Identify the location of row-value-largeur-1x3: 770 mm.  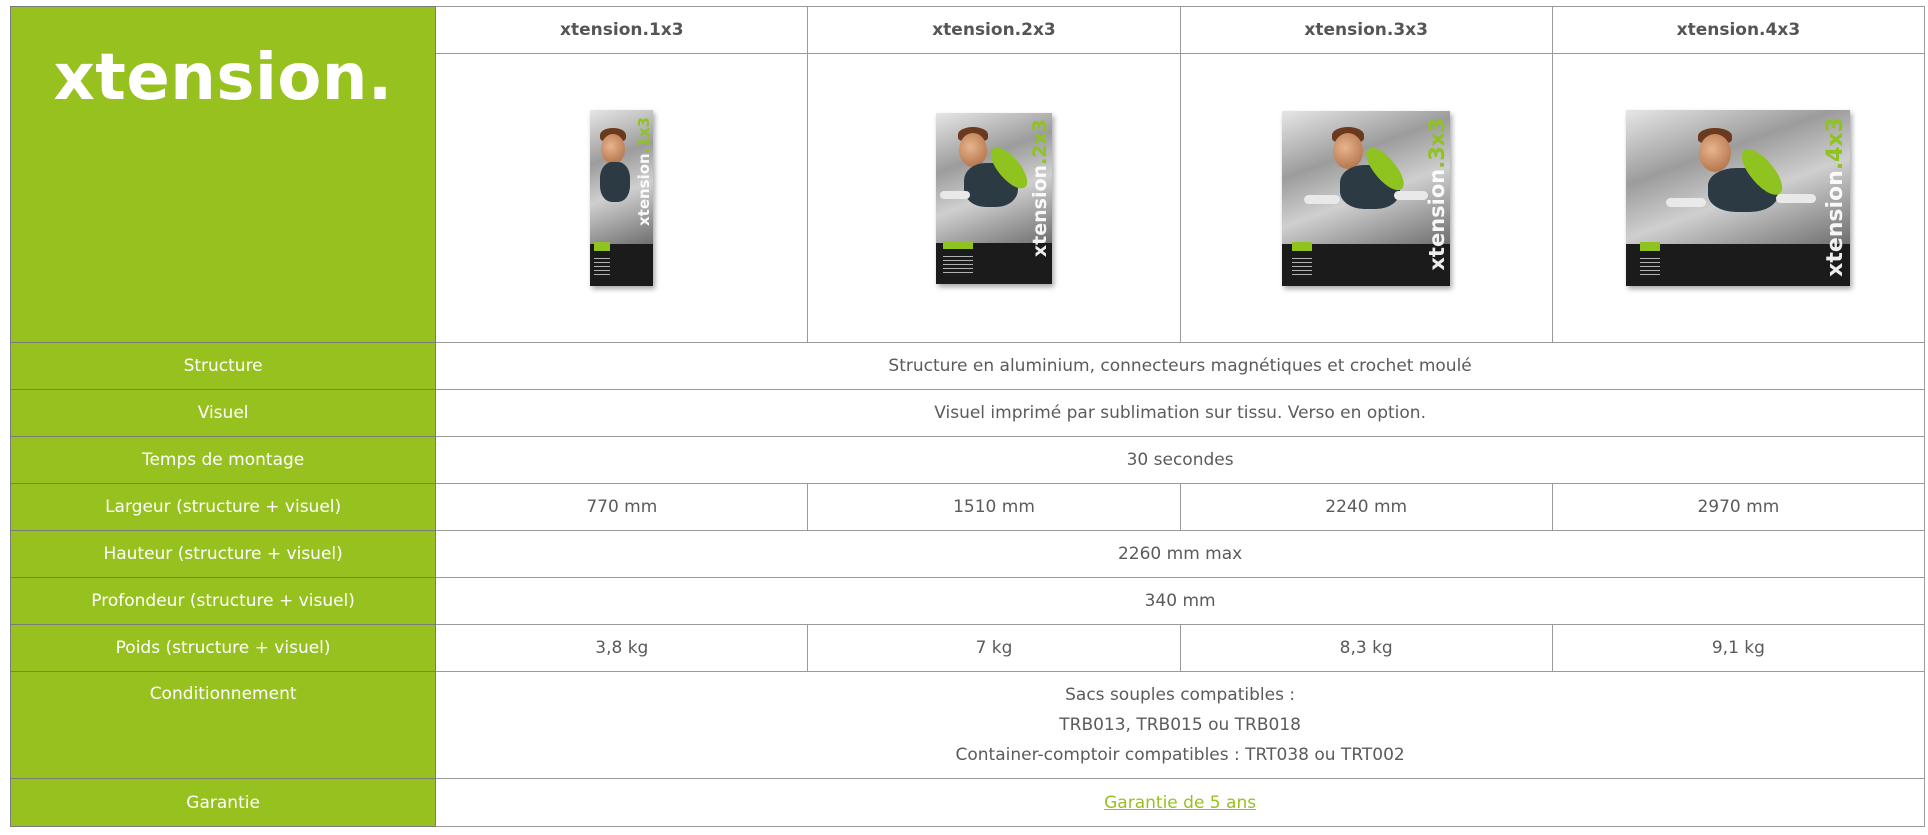
(622, 507).